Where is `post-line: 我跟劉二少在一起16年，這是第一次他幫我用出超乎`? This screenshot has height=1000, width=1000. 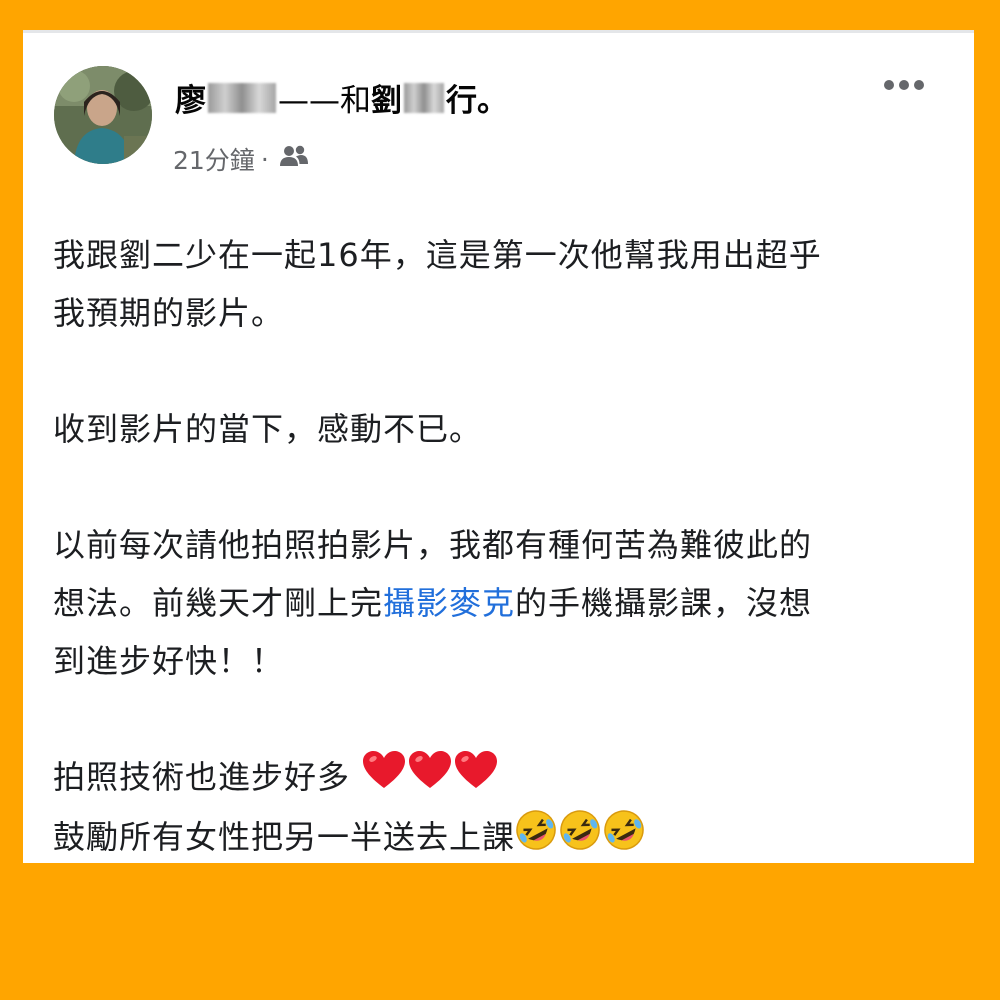
post-line: 我跟劉二少在一起16年，這是第一次他幫我用出超乎 is located at coordinates (437, 255).